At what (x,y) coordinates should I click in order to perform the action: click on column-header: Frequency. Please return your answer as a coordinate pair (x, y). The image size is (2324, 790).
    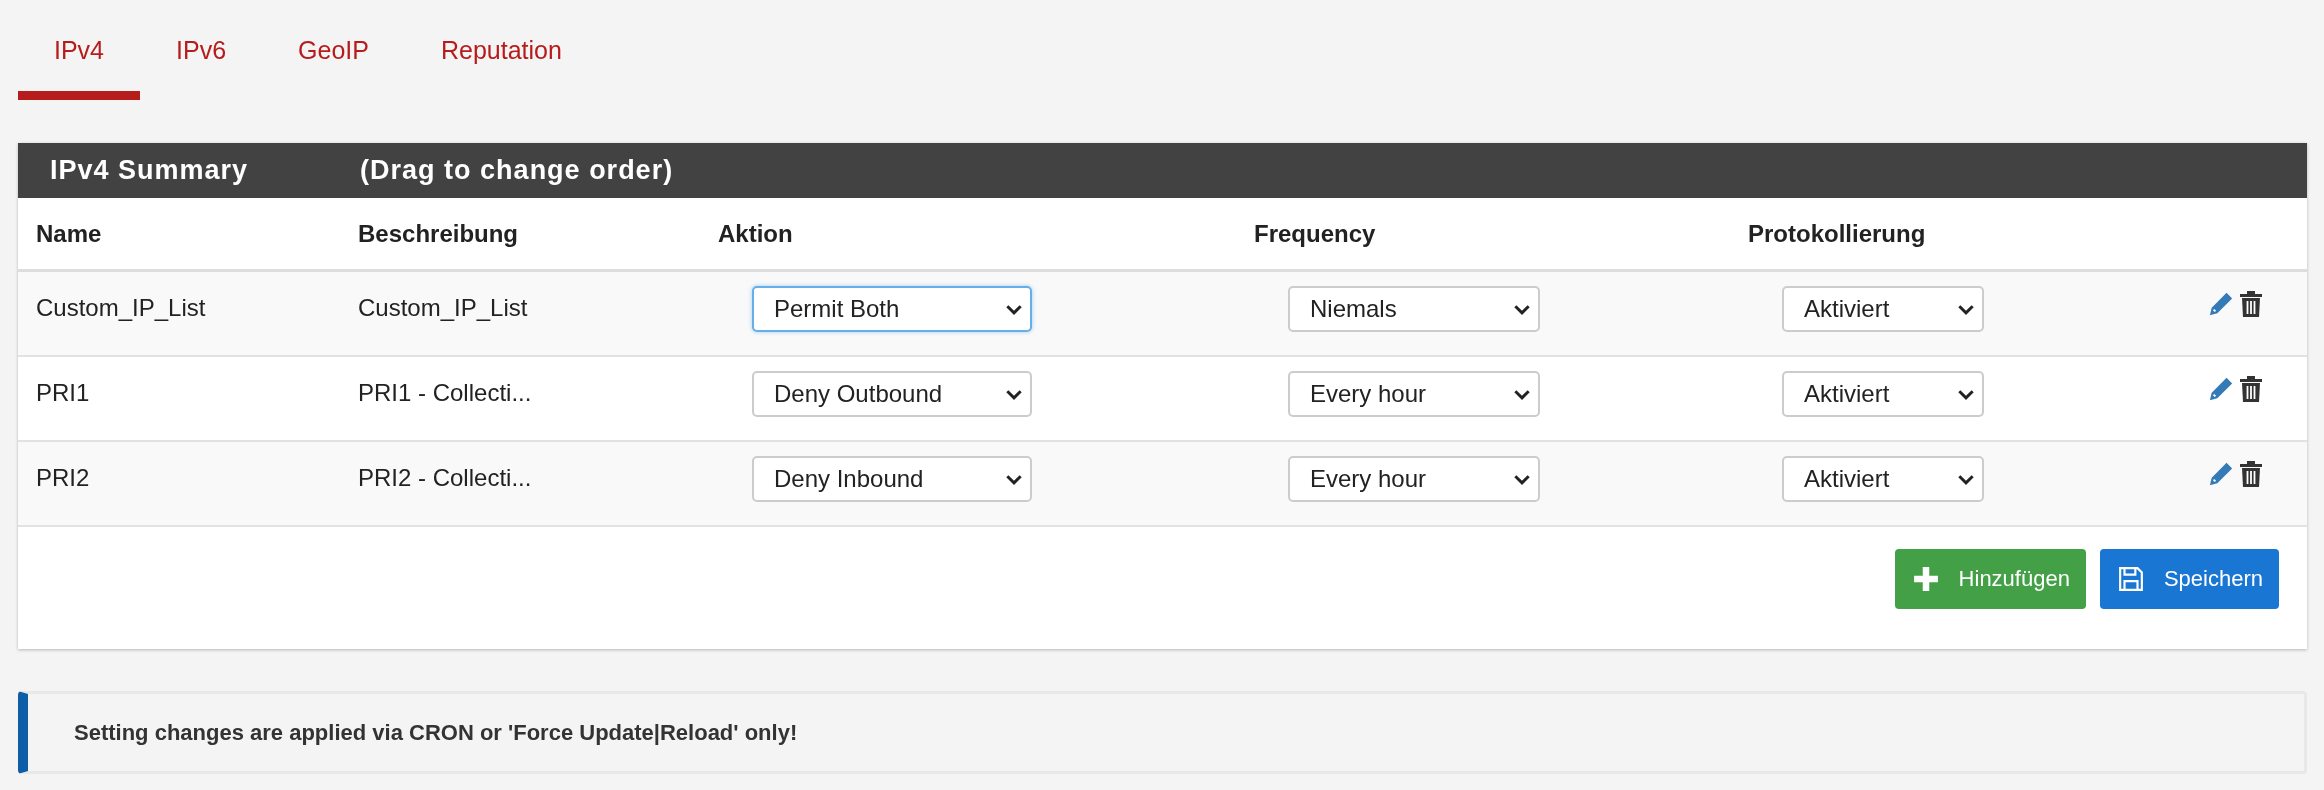
    Looking at the image, I should click on (1315, 233).